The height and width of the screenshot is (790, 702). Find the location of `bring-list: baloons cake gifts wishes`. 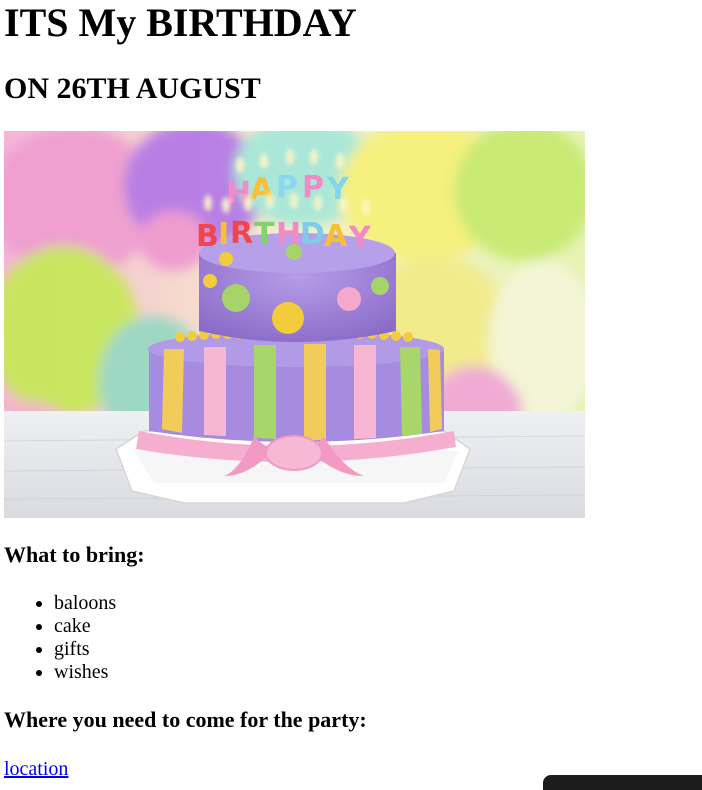

bring-list: baloons cake gifts wishes is located at coordinates (60, 638).